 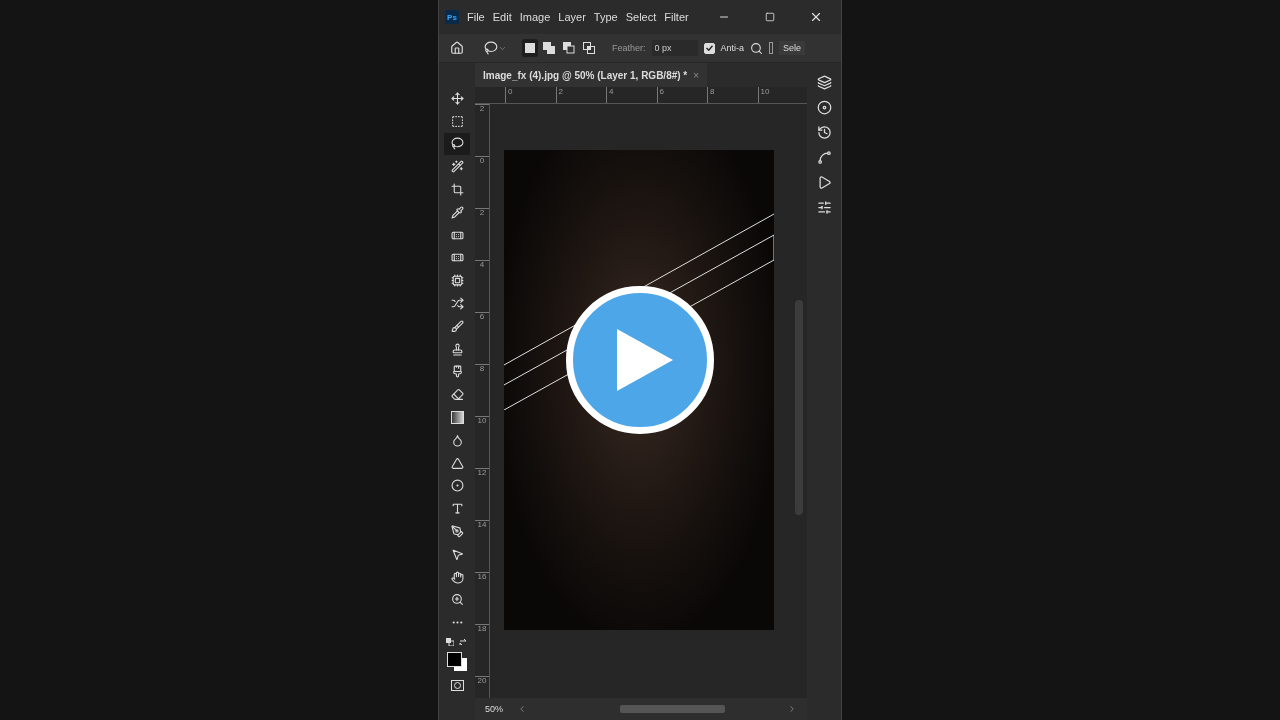 What do you see at coordinates (824, 132) in the screenshot?
I see `history-icon` at bounding box center [824, 132].